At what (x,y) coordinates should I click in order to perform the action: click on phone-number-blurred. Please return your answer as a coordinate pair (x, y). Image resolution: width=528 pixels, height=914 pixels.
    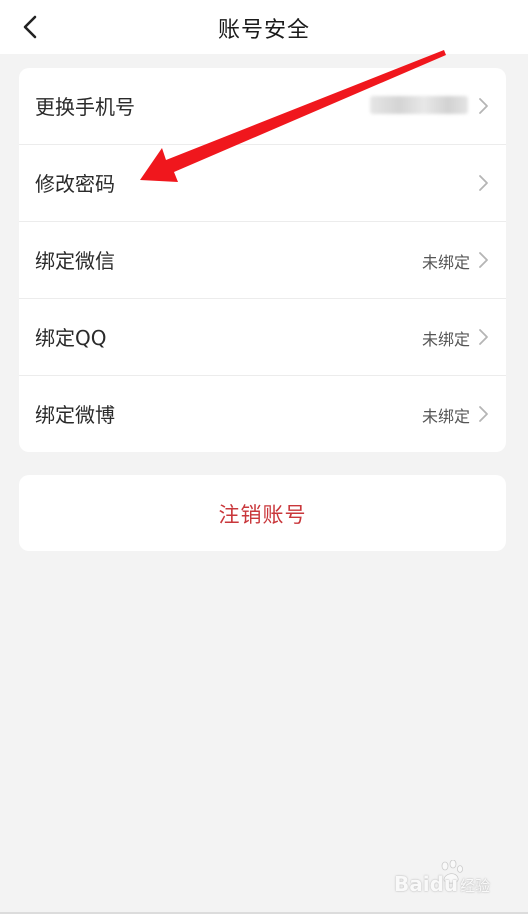
    Looking at the image, I should click on (419, 105).